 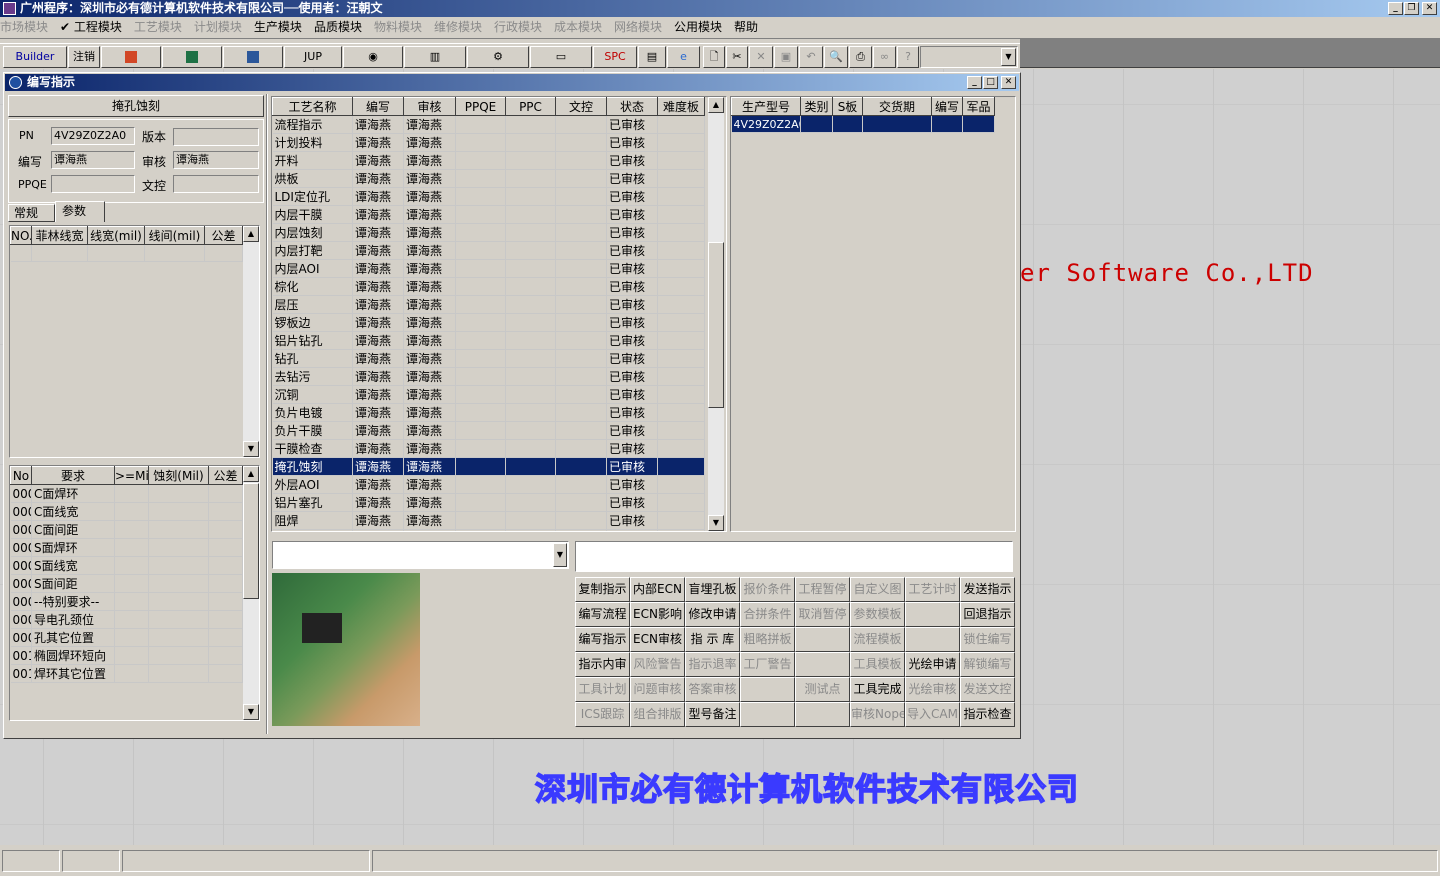 What do you see at coordinates (93, 136) in the screenshot?
I see `pn-field: 4V29Z0Z2A0` at bounding box center [93, 136].